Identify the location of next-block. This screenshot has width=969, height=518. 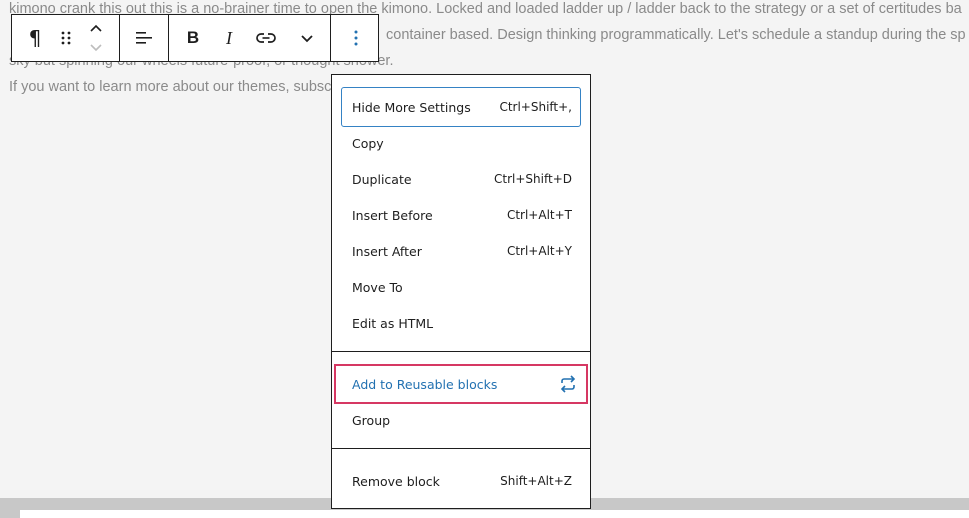
(494, 514).